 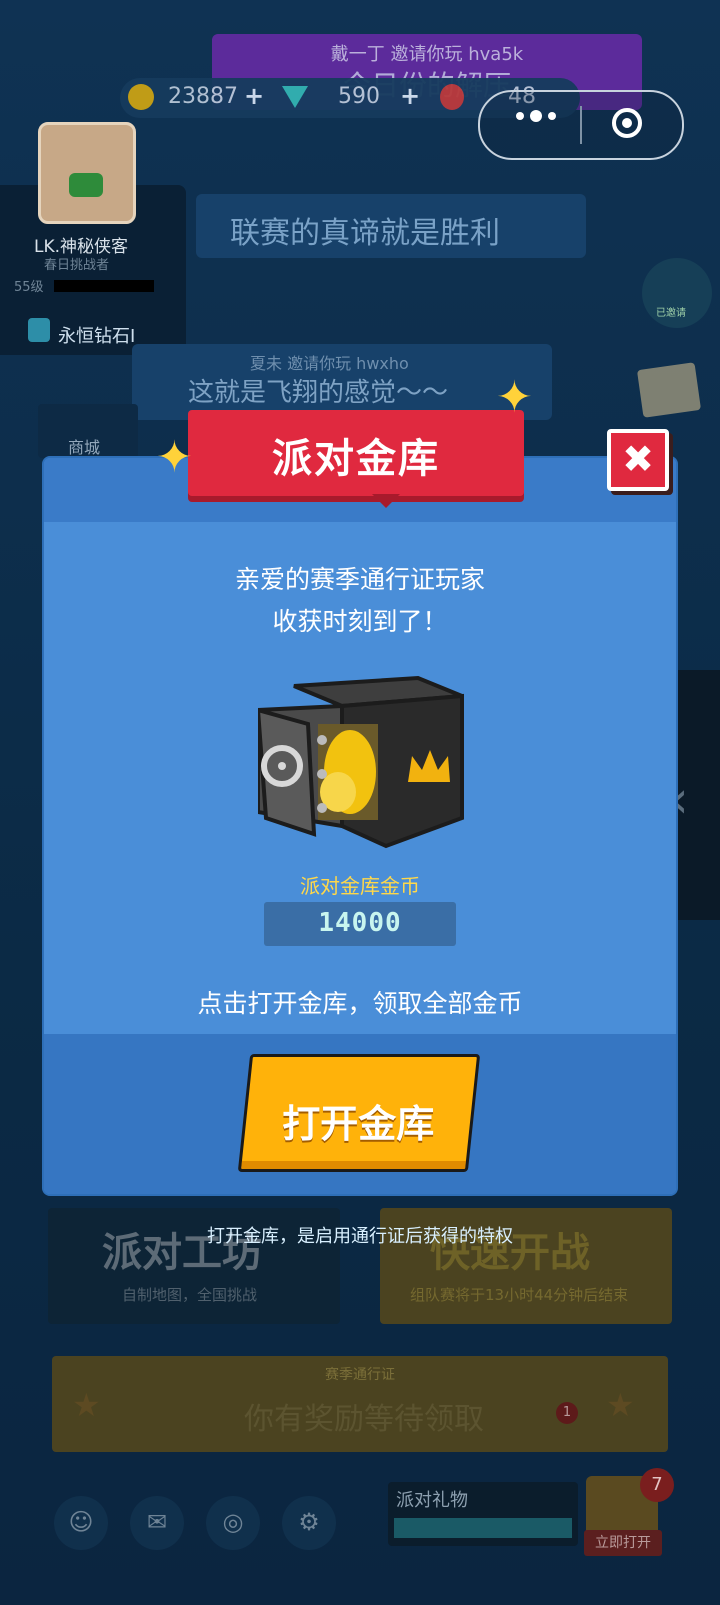 I want to click on modal-title-ribbon: 派对金库, so click(x=356, y=453).